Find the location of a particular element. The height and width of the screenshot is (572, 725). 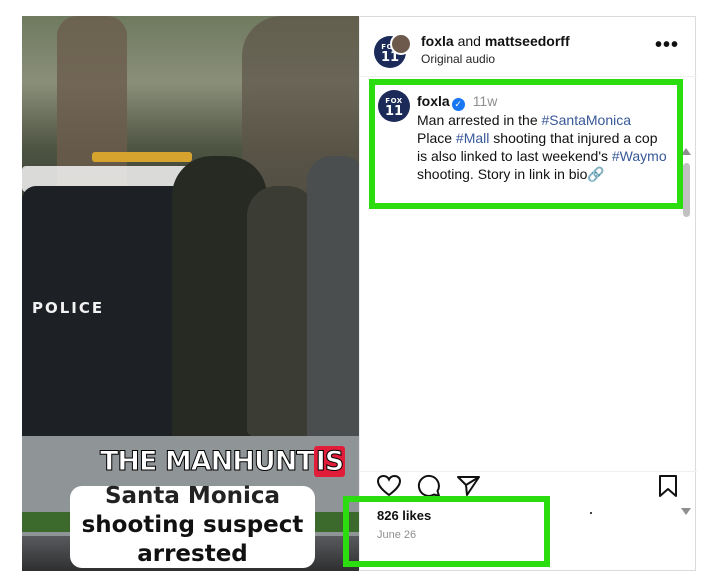

post-date: June 26 is located at coordinates (396, 535).